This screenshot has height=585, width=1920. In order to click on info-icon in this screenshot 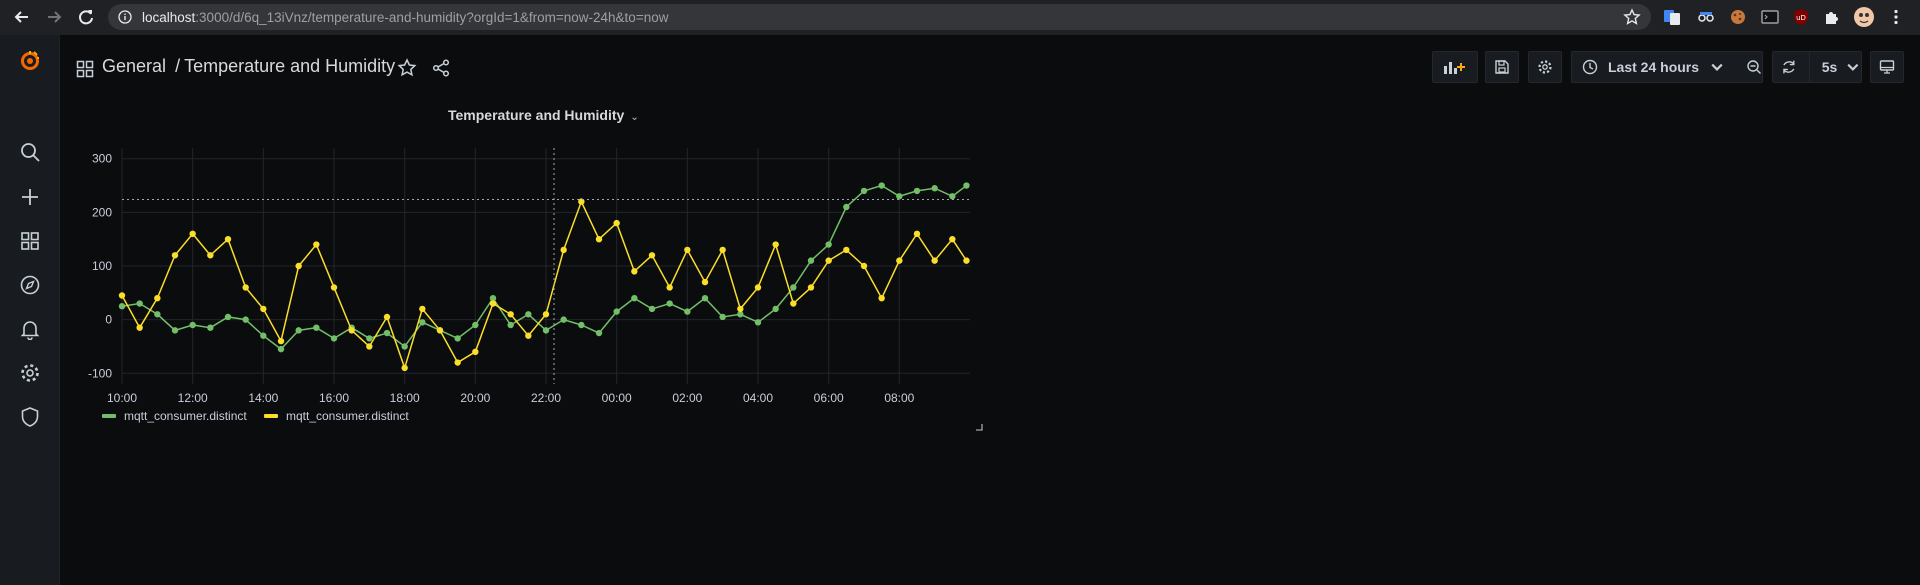, I will do `click(125, 17)`.